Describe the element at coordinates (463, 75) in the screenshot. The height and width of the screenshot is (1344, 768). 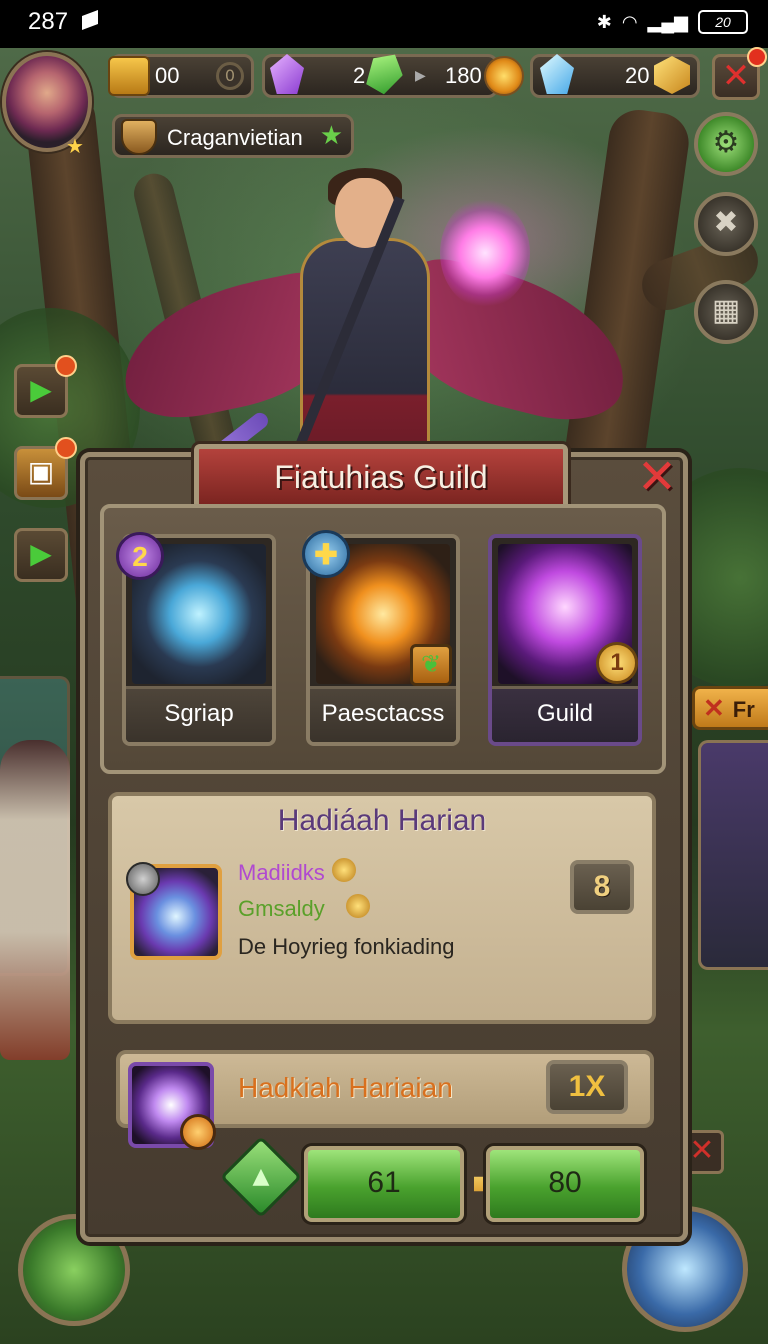
I see `green-gem-value: 180` at that location.